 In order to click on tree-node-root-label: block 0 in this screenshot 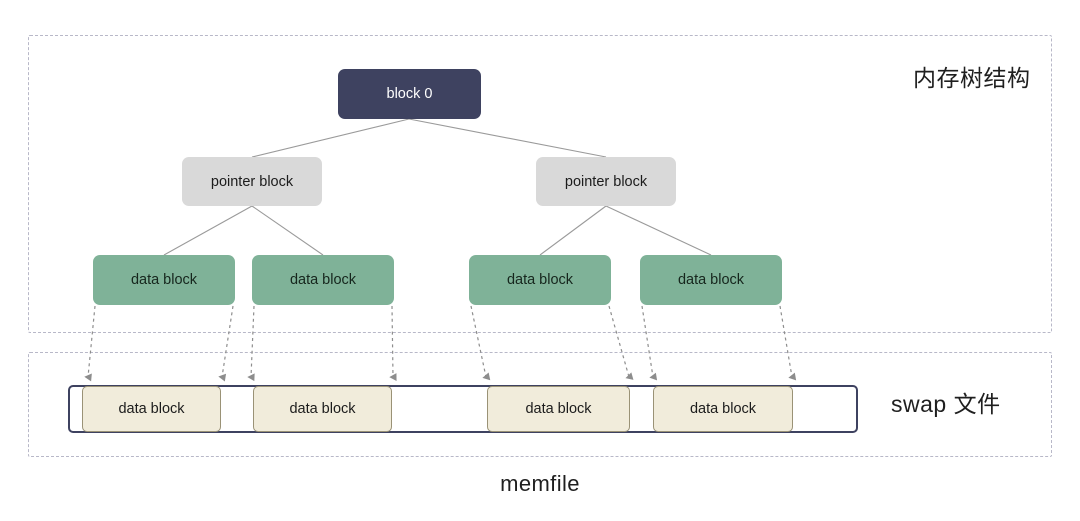, I will do `click(409, 94)`.